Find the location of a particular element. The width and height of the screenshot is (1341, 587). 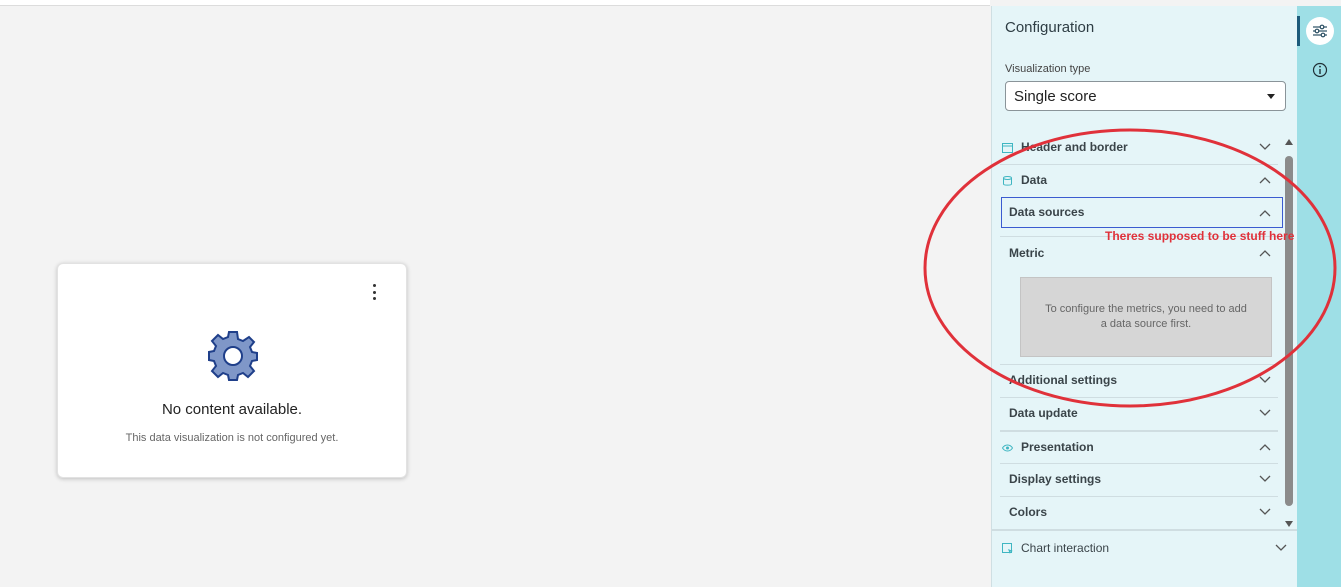

visualization-type-select: Single score is located at coordinates (1145, 96).